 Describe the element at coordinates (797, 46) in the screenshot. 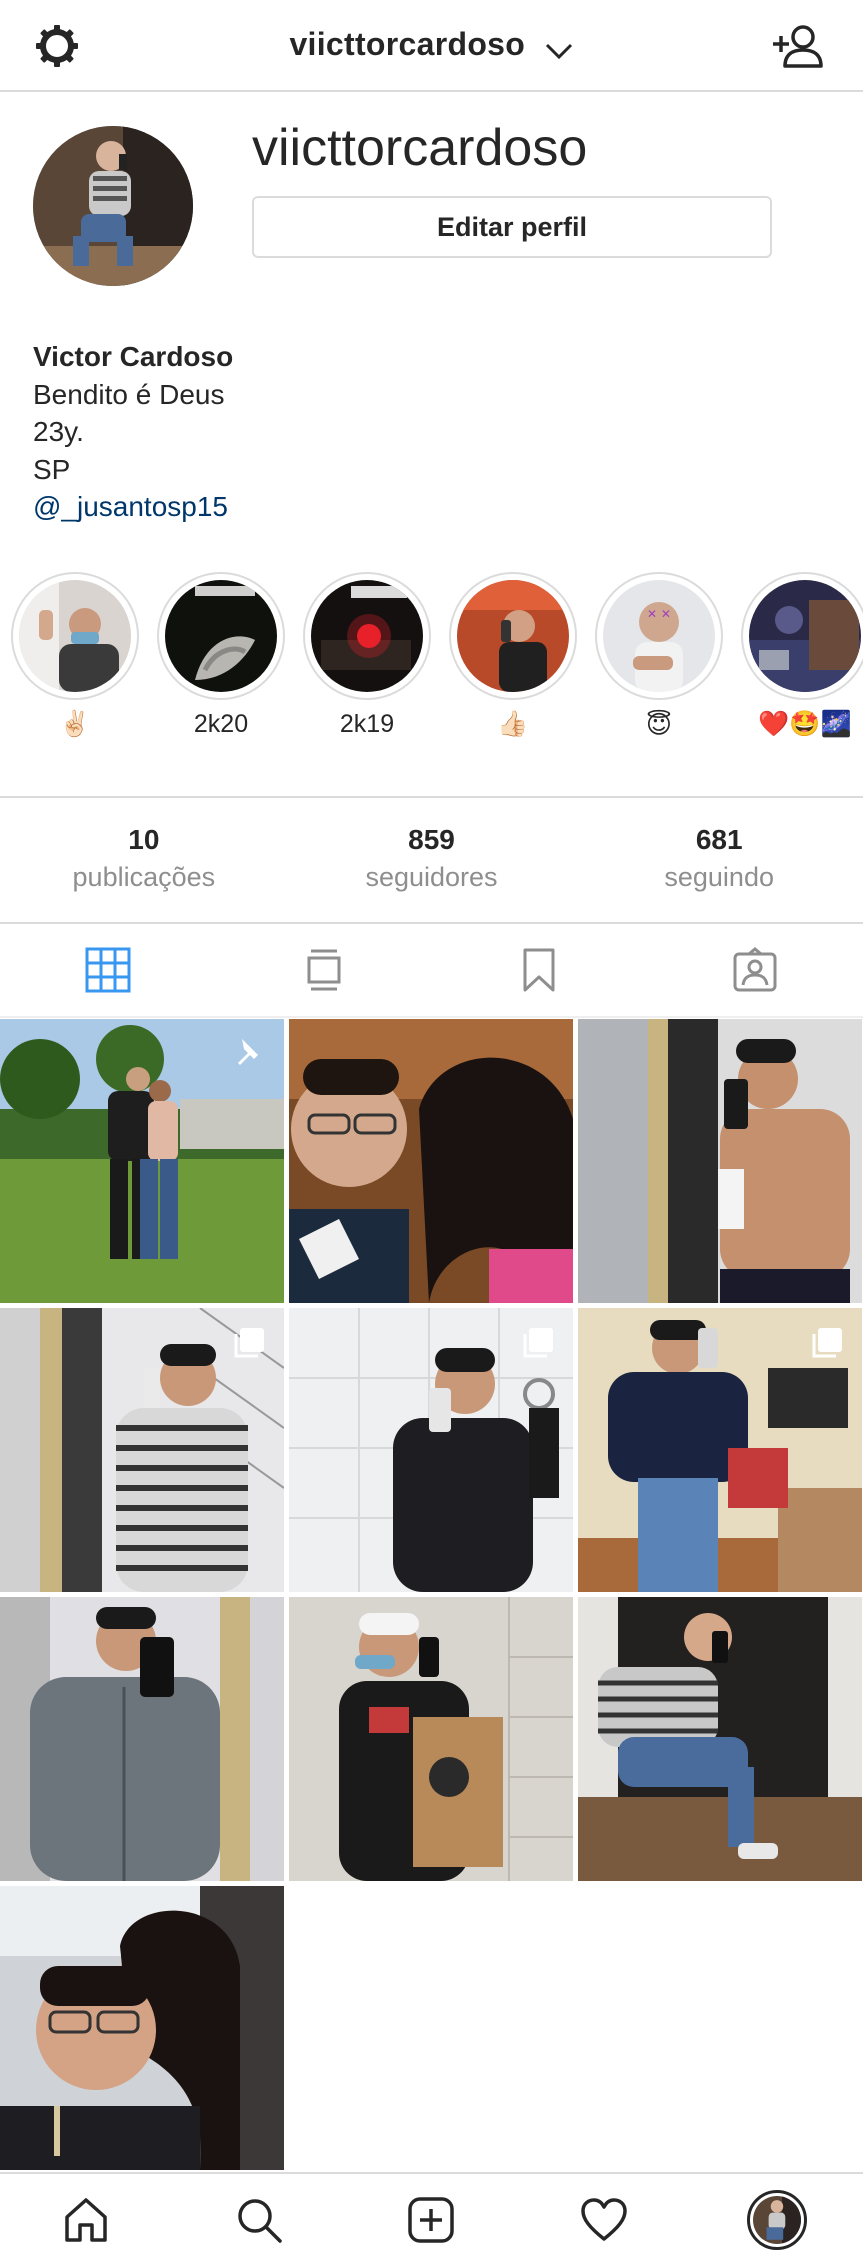

I see `add-user-icon` at that location.